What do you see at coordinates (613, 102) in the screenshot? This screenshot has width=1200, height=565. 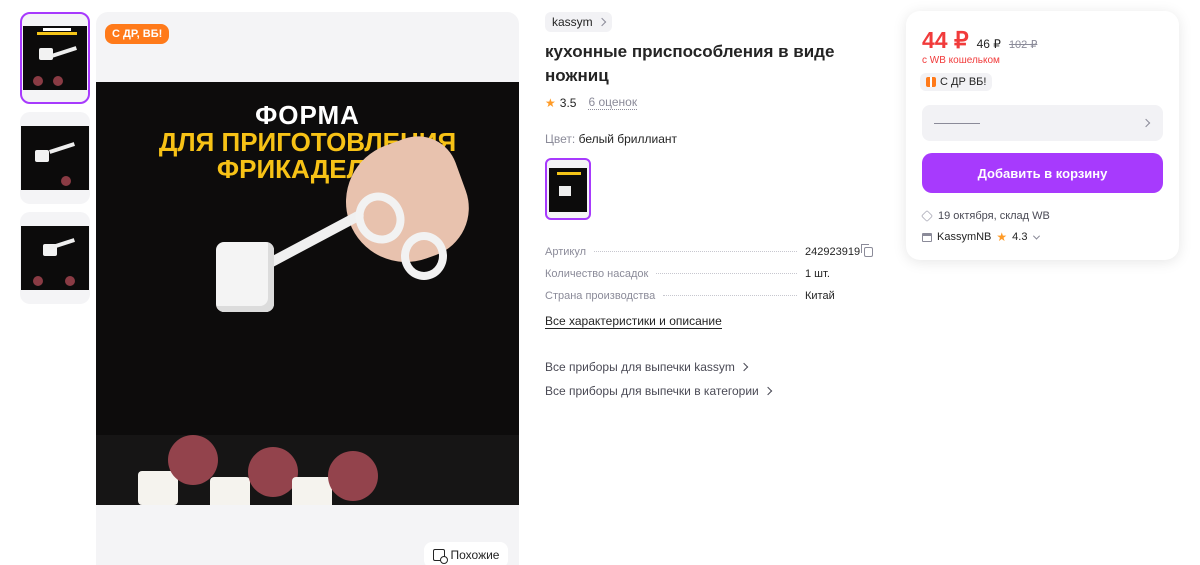 I see `reviews-link: 6 оценок` at bounding box center [613, 102].